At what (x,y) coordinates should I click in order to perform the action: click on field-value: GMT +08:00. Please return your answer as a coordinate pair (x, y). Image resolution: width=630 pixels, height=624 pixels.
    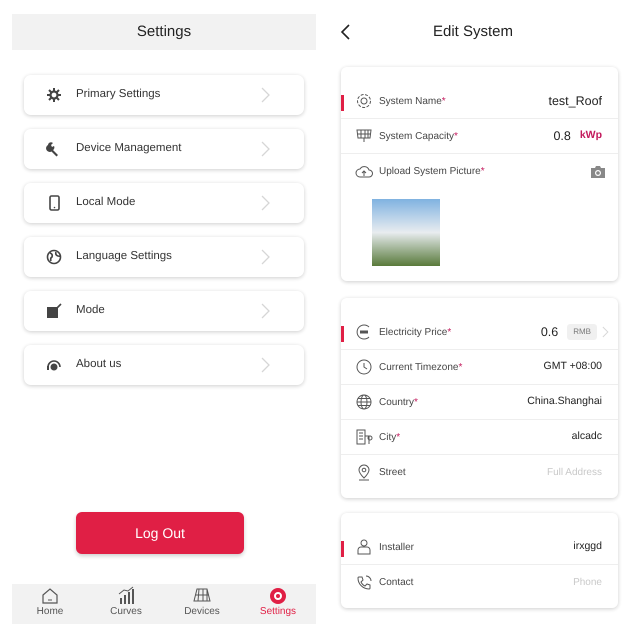
    Looking at the image, I should click on (573, 366).